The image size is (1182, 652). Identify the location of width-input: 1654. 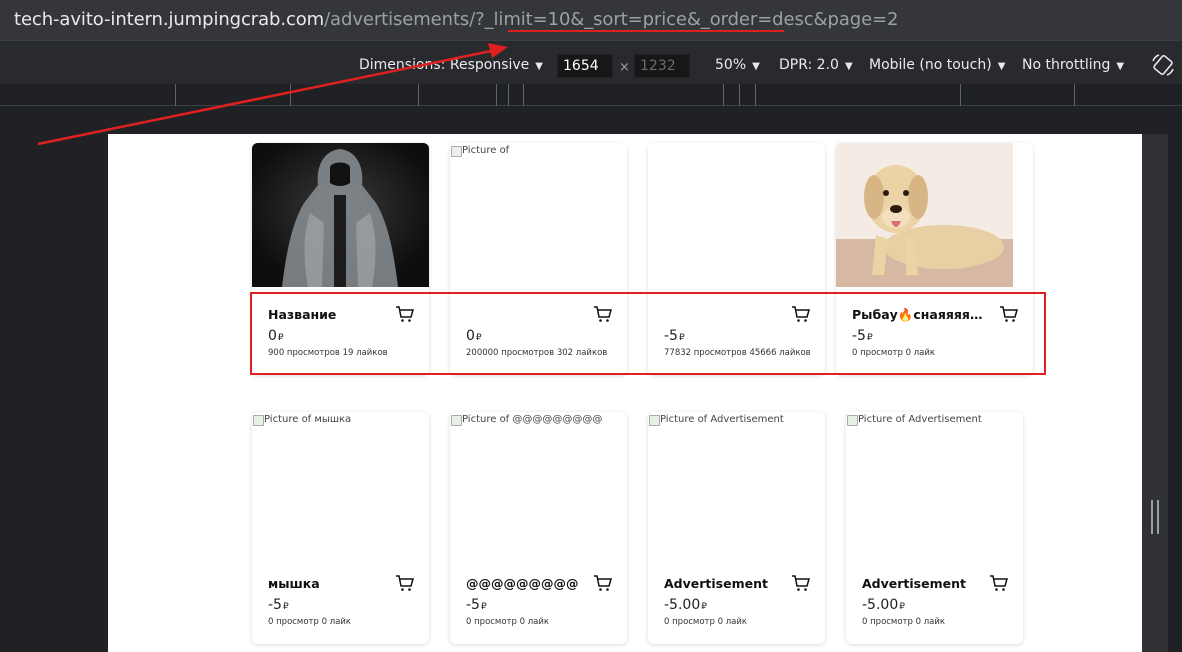
(585, 66).